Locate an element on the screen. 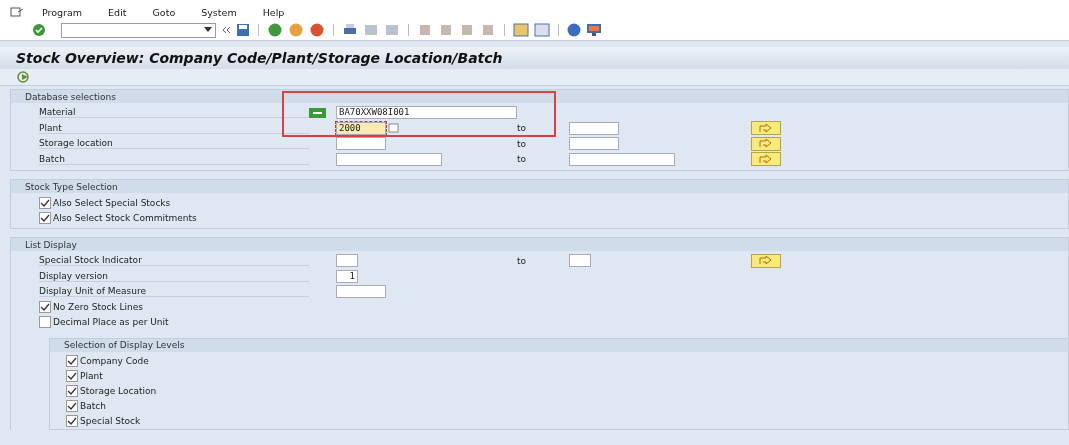 The image size is (1069, 445). execute-icon is located at coordinates (24, 77).